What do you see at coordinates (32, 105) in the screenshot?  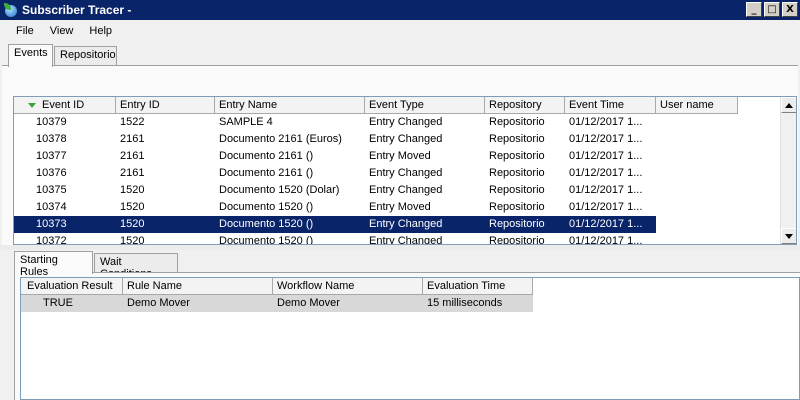 I see `sort-descending-icon` at bounding box center [32, 105].